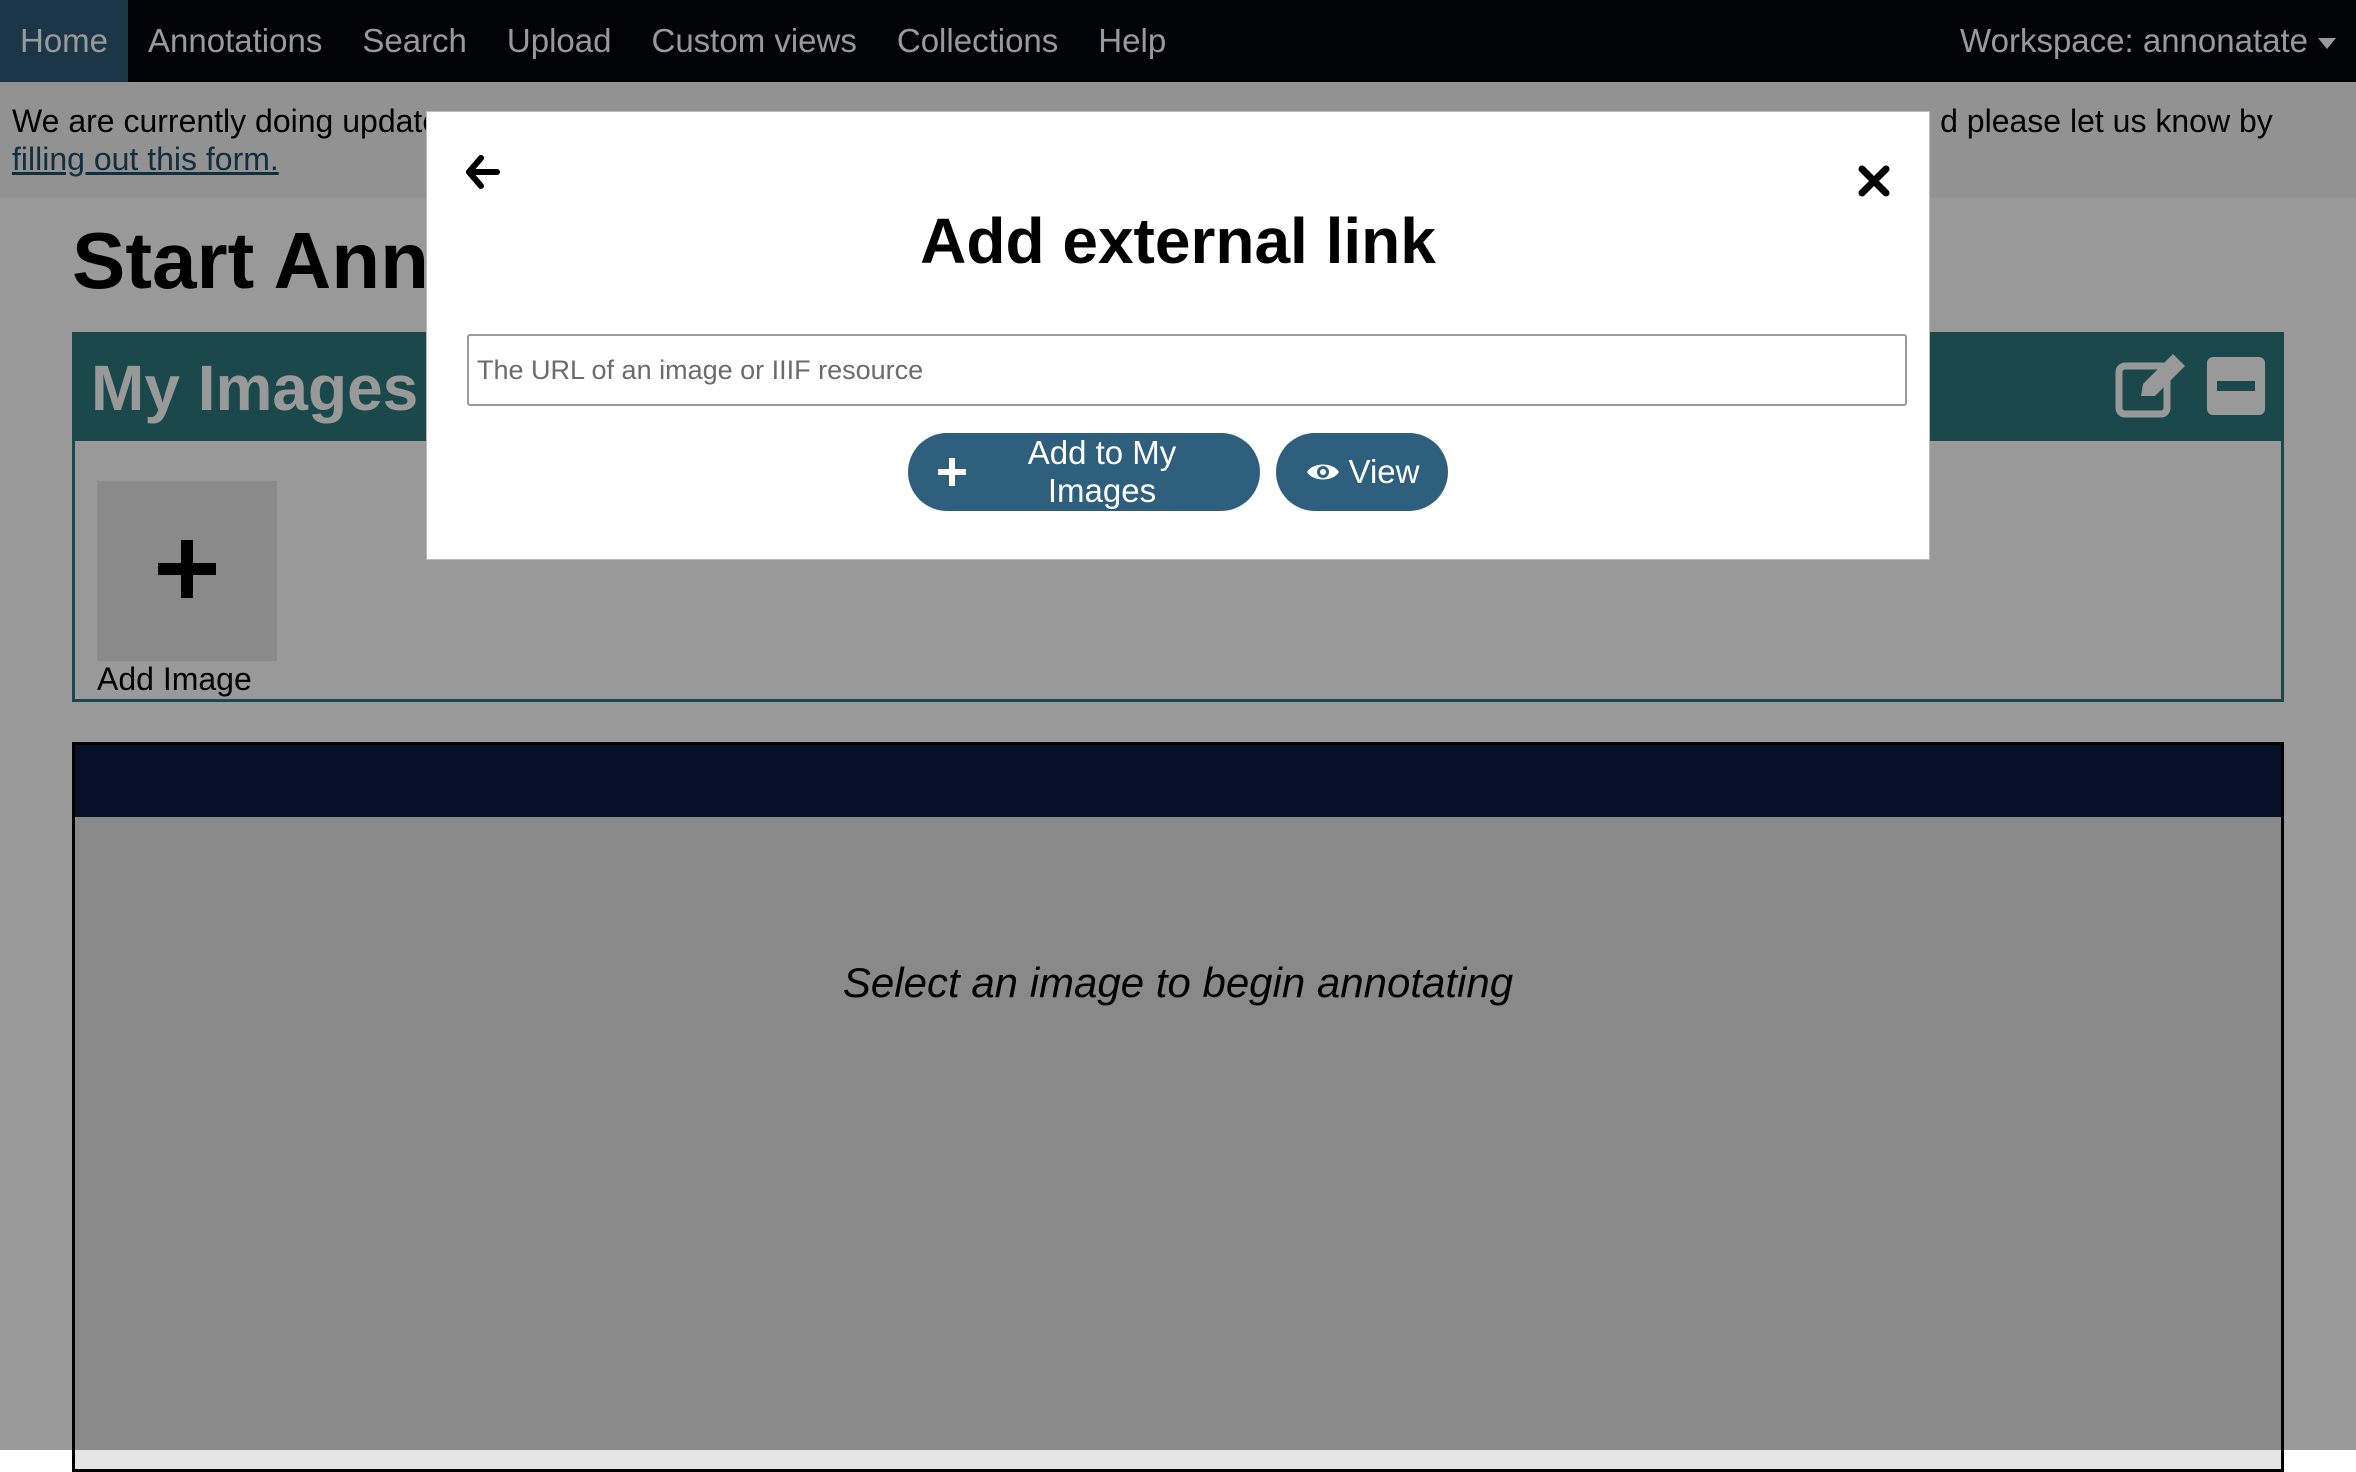 The image size is (2356, 1472). What do you see at coordinates (1323, 472) in the screenshot?
I see `eye-icon` at bounding box center [1323, 472].